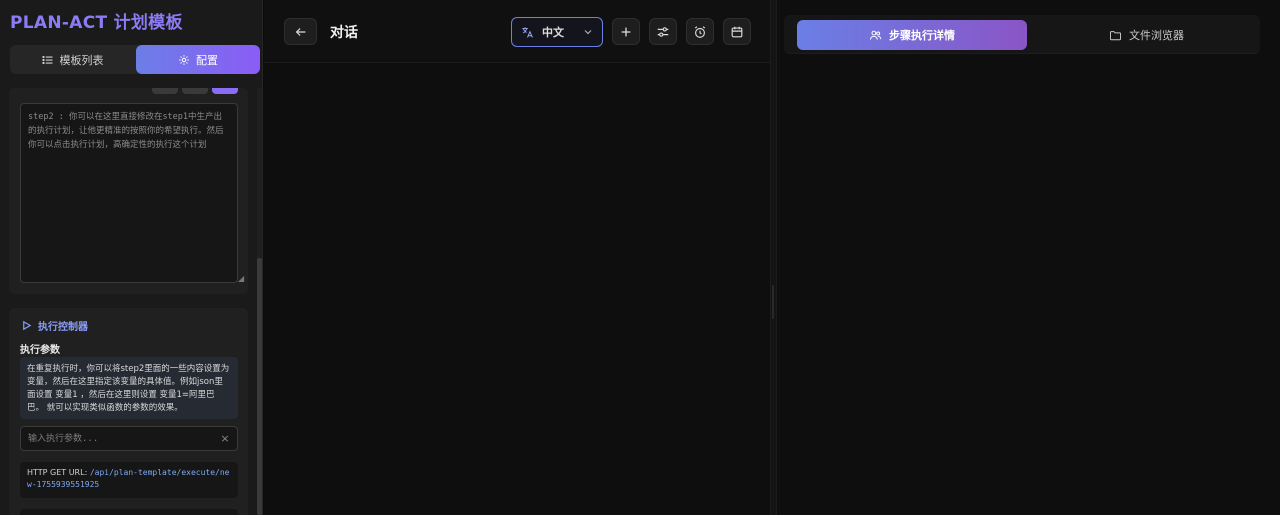  I want to click on tab-step-details: 步骤执行详情, so click(912, 35).